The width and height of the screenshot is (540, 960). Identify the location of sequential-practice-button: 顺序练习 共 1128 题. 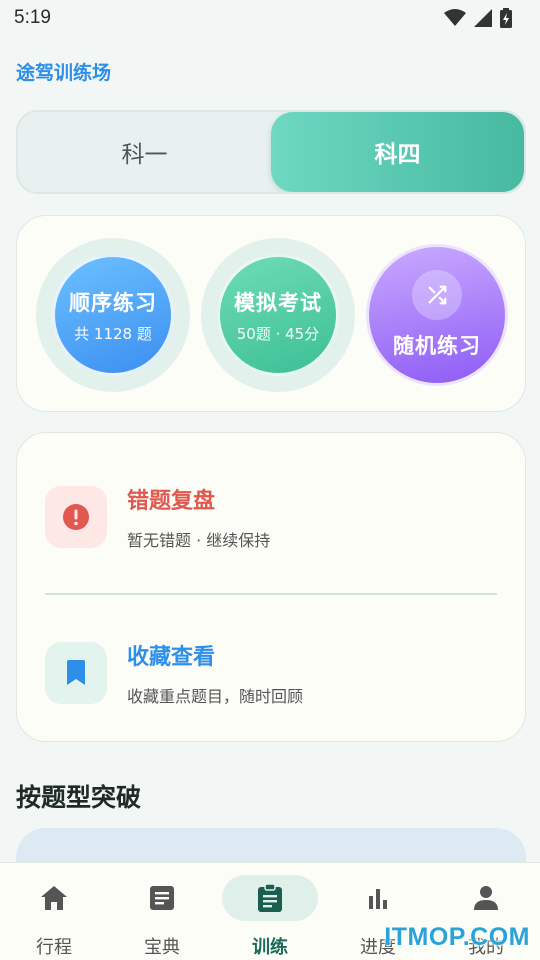
(113, 315).